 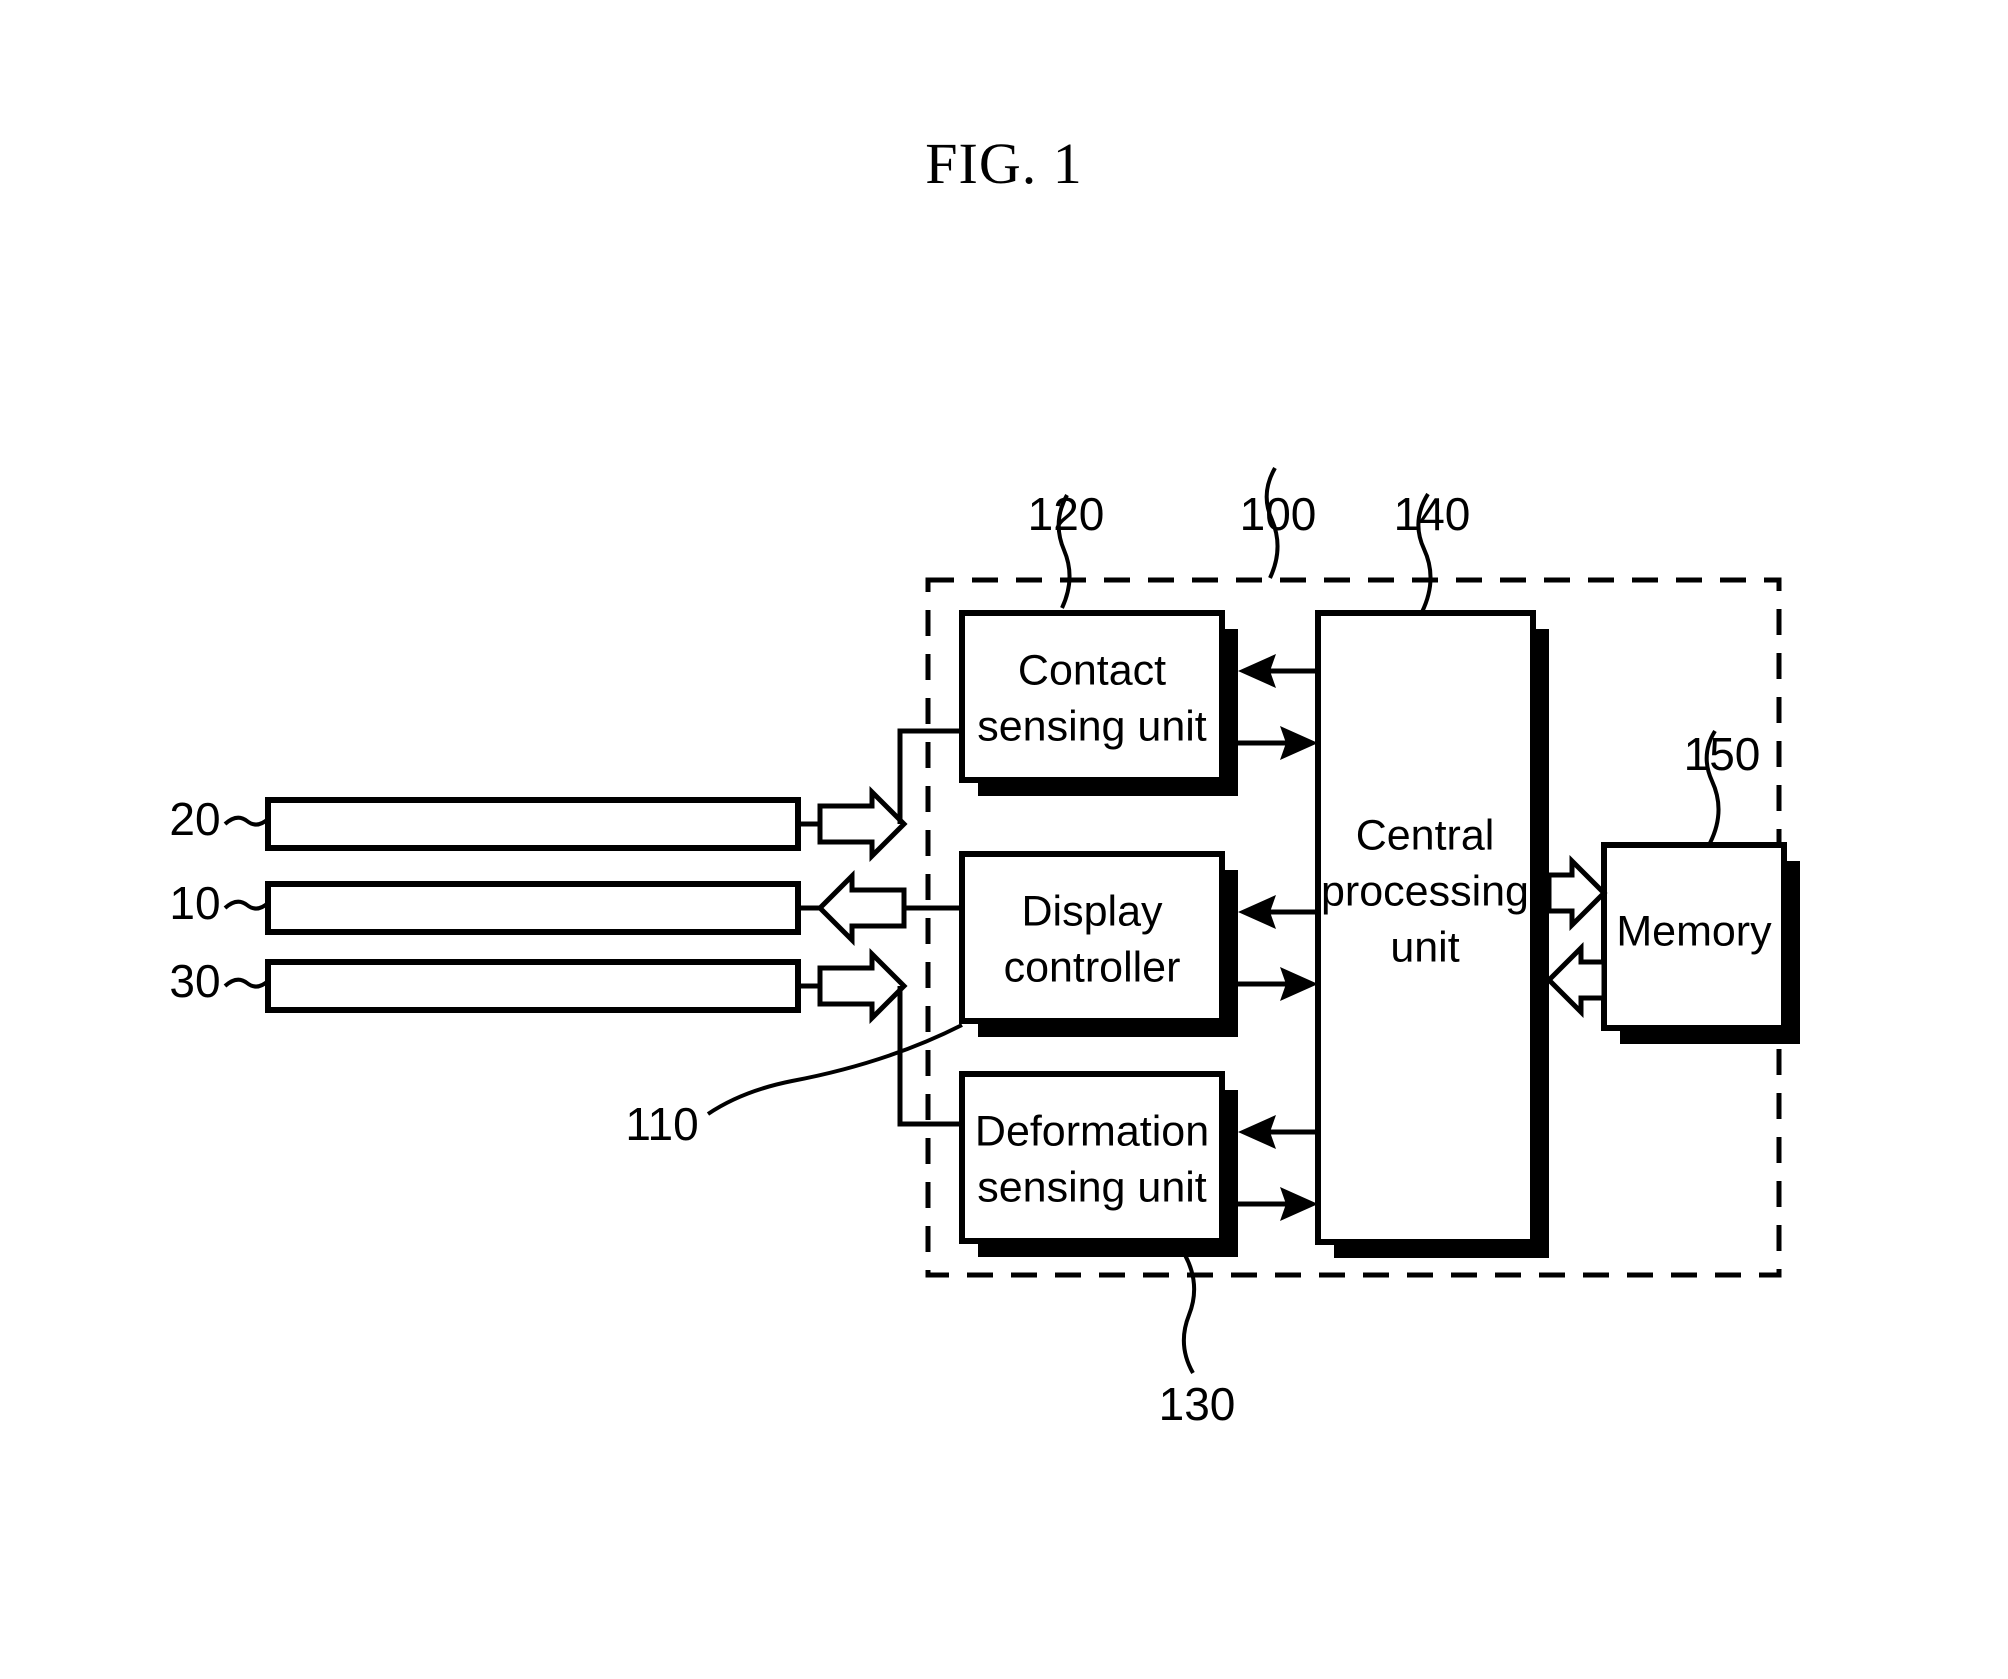 I want to click on bar-10-display-panel, so click(x=533, y=908).